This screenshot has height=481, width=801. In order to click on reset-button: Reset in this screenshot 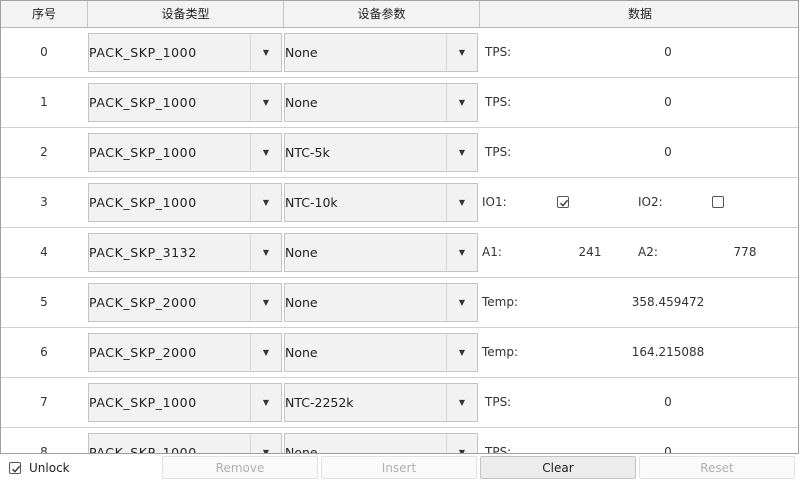, I will do `click(717, 467)`.